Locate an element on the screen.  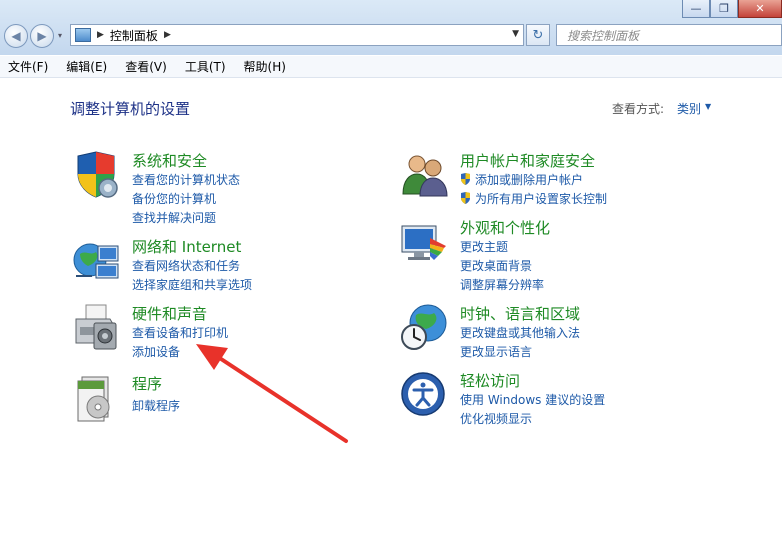
link-uninstall-program: 卸载程序 is located at coordinates (156, 405).